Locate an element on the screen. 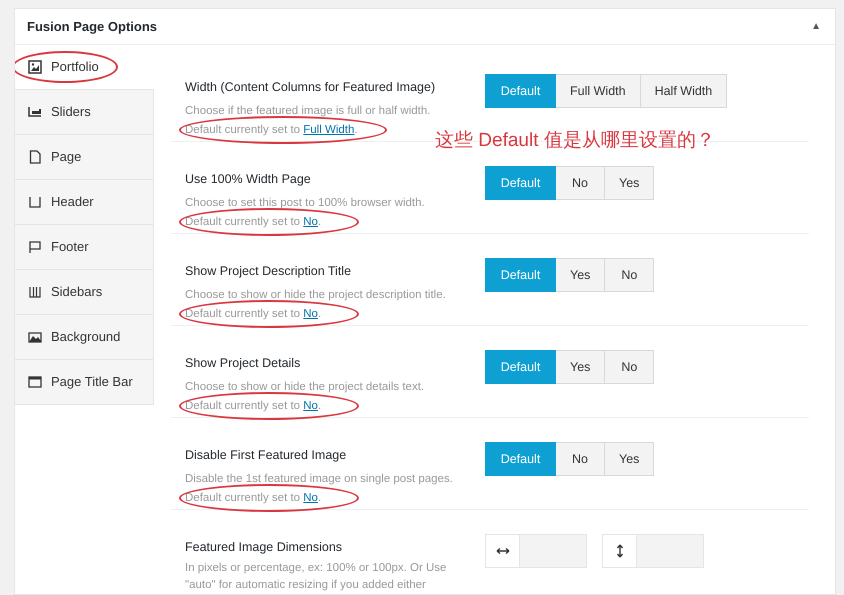 Image resolution: width=844 pixels, height=595 pixels. option-button: Full Width is located at coordinates (598, 91).